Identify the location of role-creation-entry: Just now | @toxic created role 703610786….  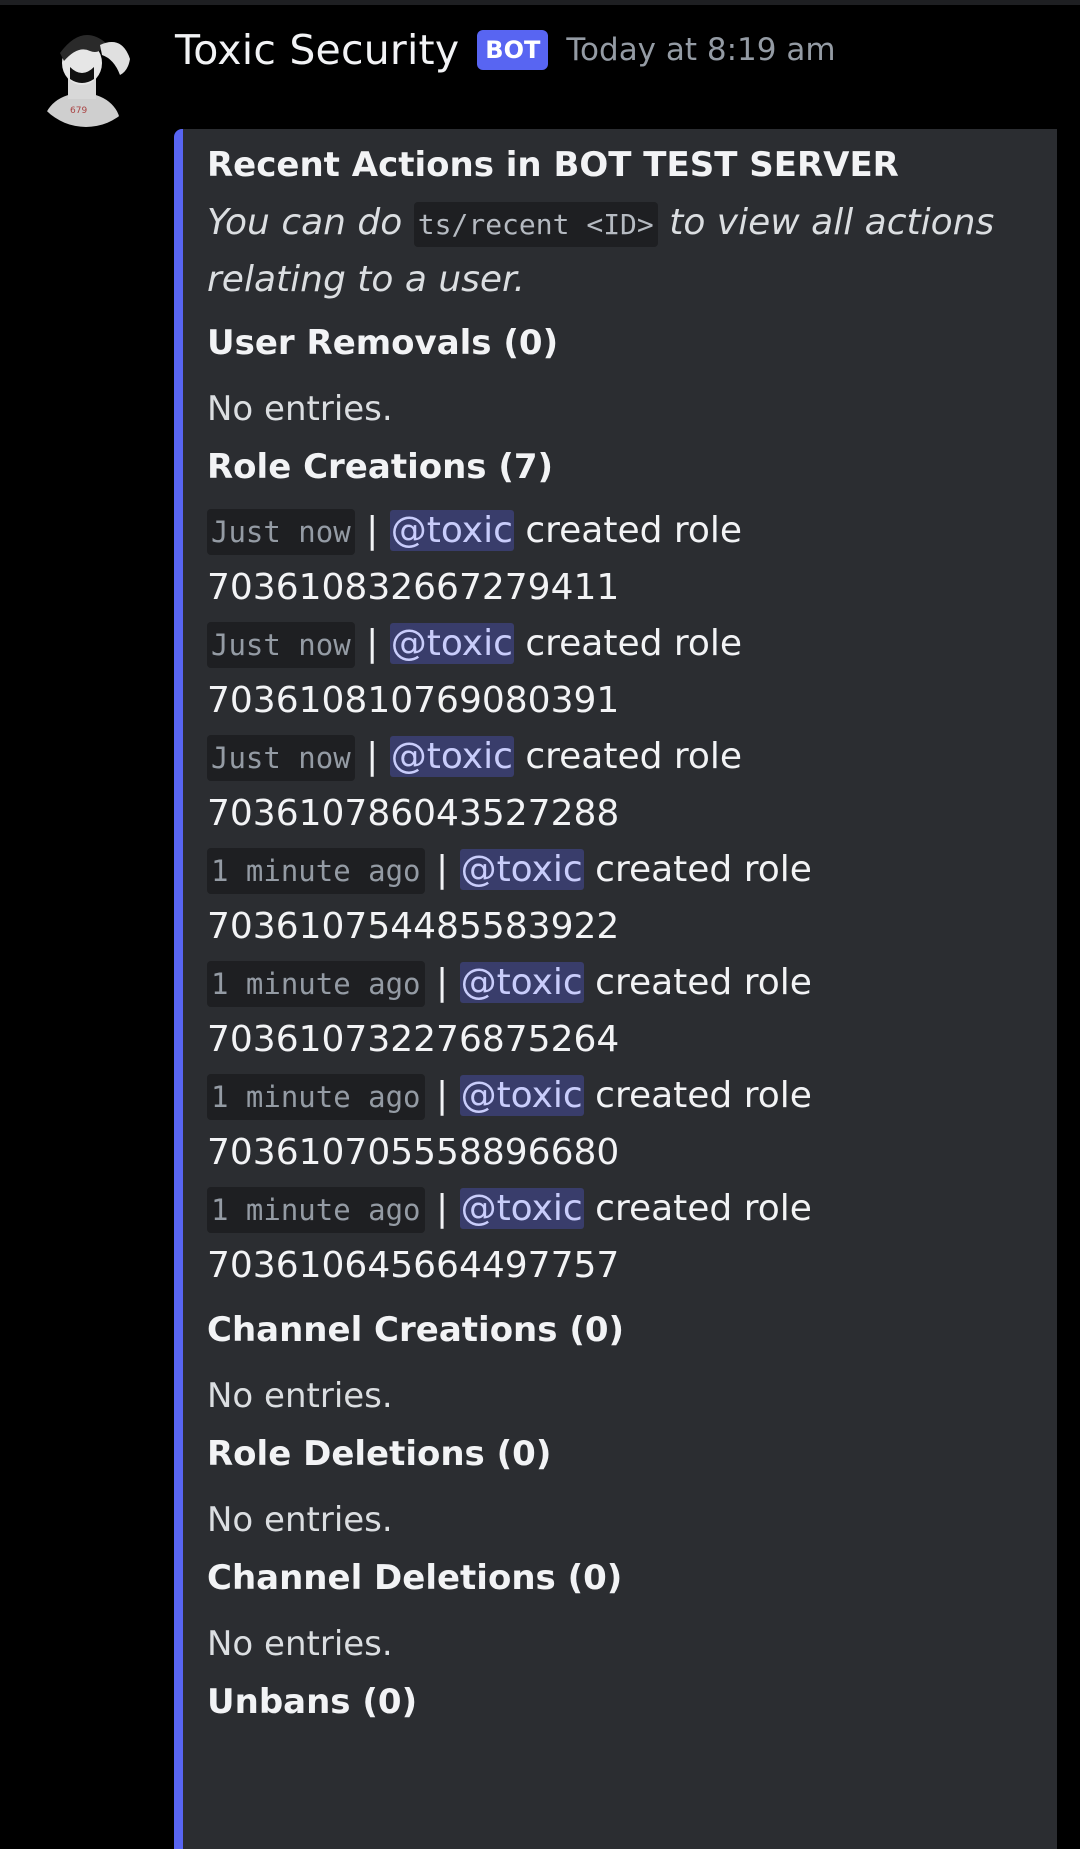
(622, 785).